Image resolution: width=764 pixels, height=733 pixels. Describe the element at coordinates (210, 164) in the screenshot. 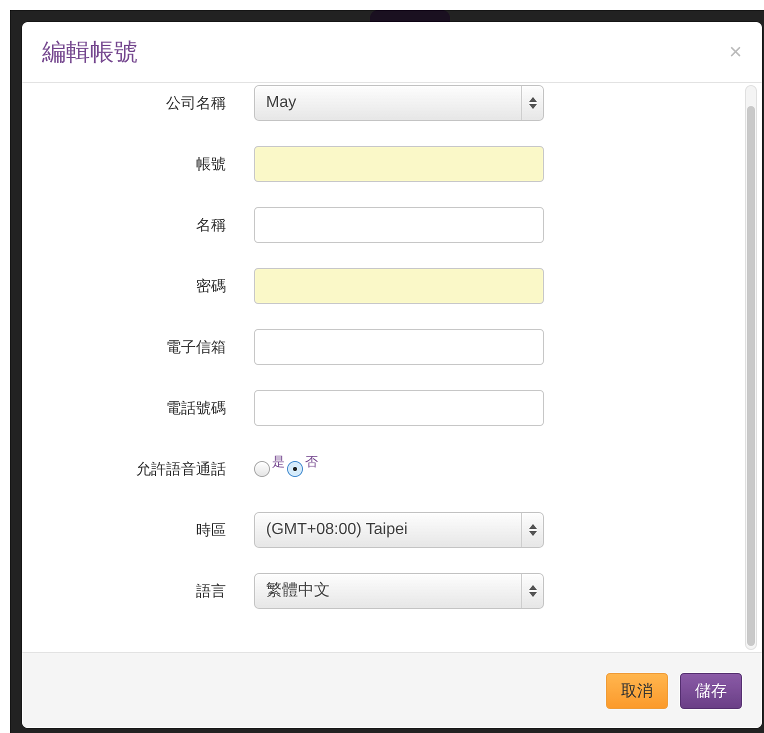

I see `field-label: 帳號` at that location.